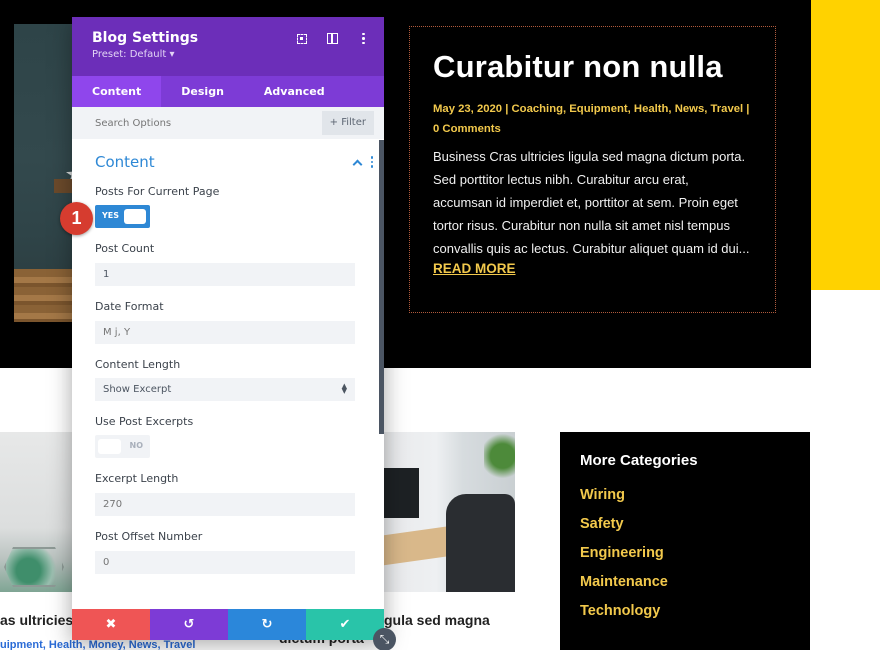 The width and height of the screenshot is (880, 650). I want to click on toggle-label: YES, so click(111, 215).